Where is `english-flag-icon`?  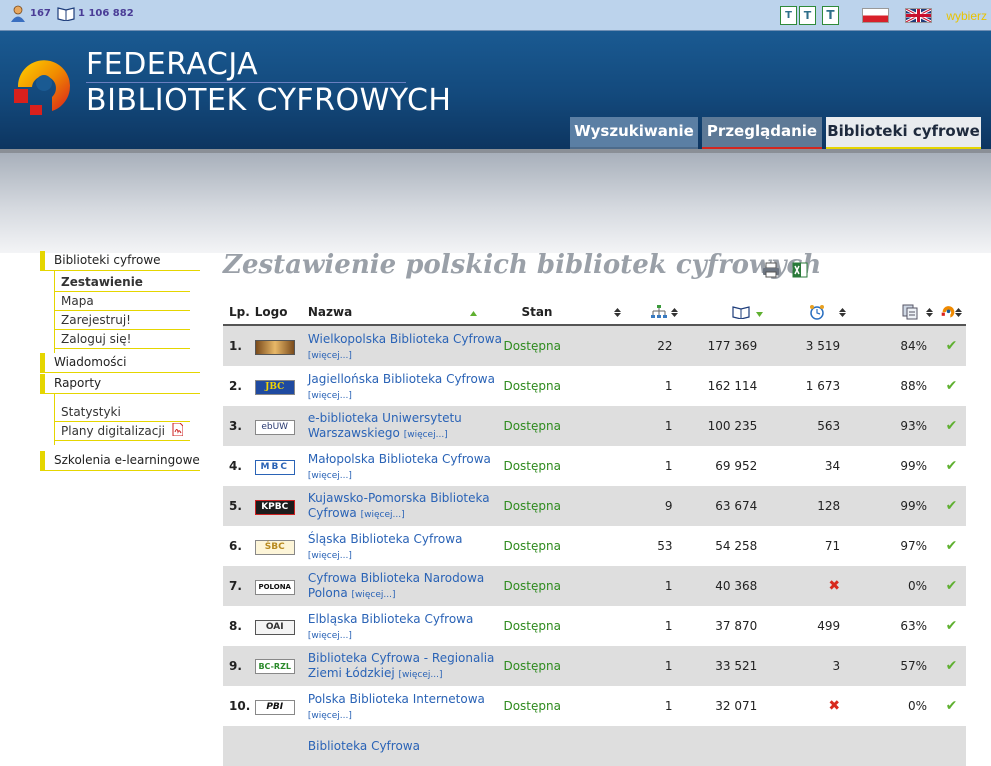
english-flag-icon is located at coordinates (918, 15).